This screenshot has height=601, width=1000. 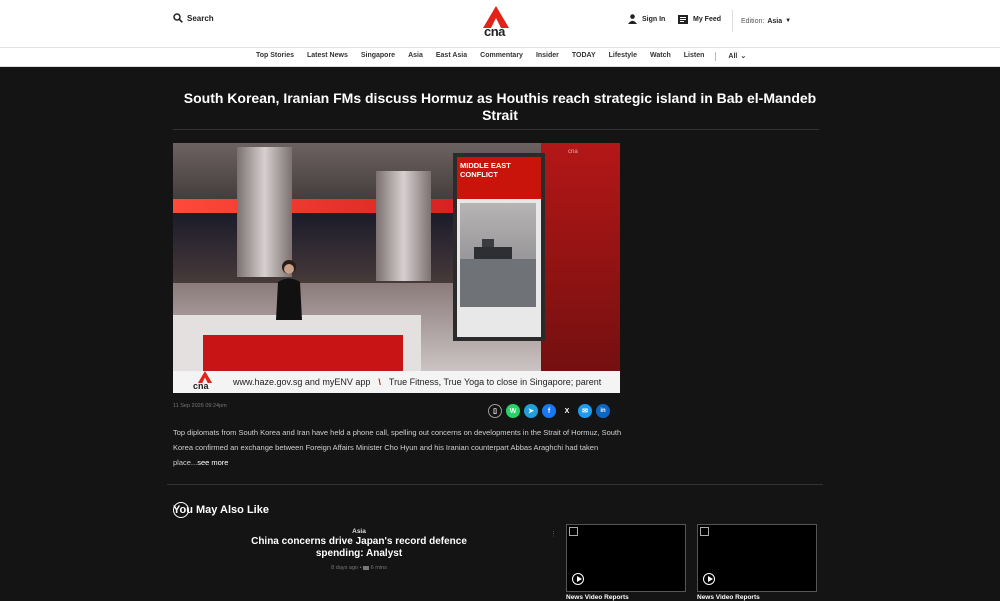 I want to click on more-options-icon: ⋮, so click(x=553, y=534).